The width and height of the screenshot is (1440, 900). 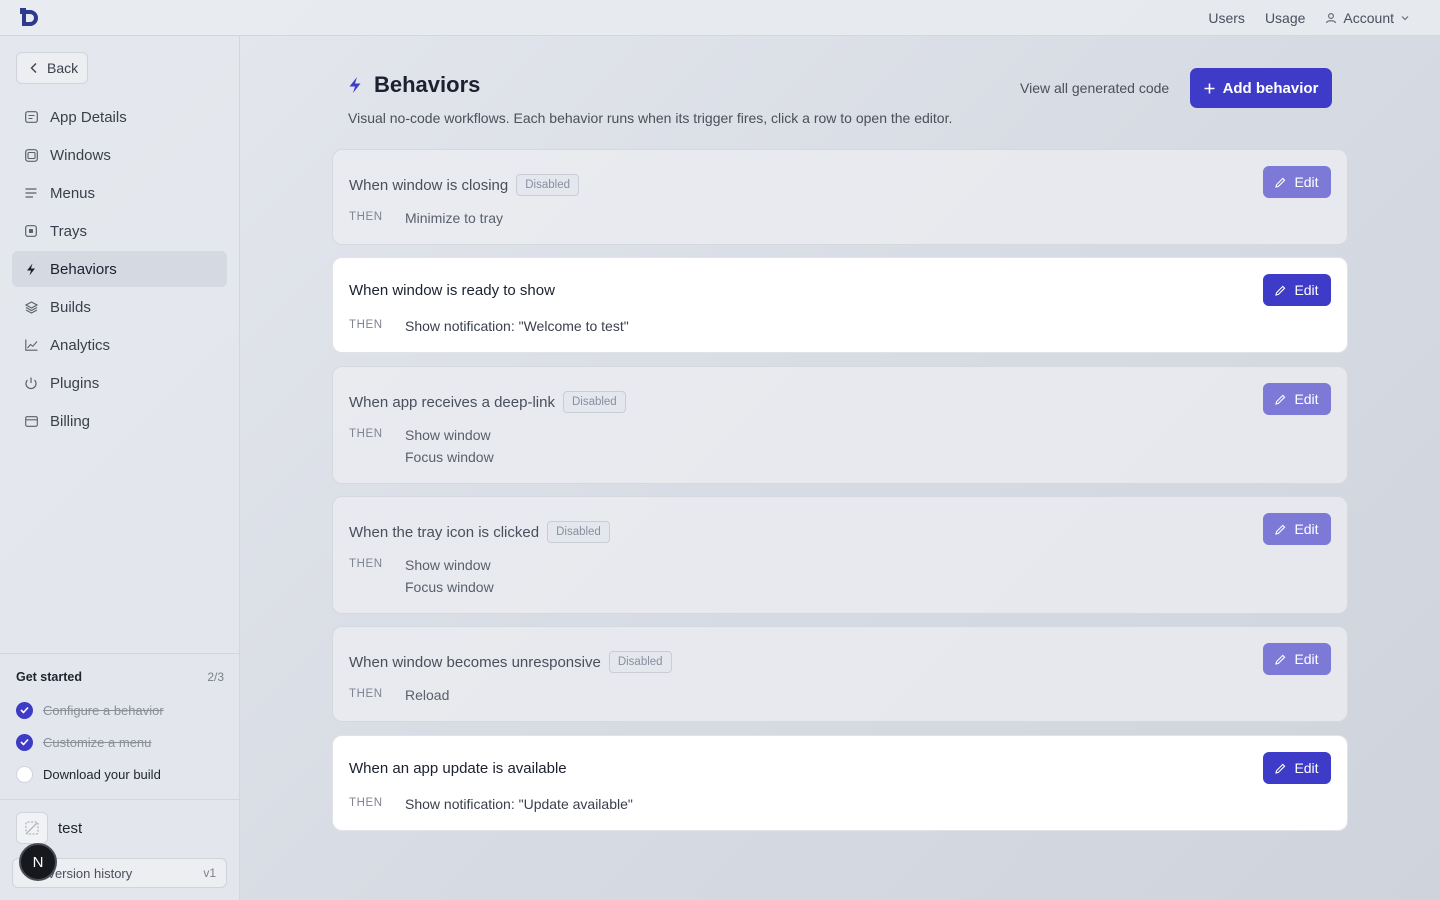 I want to click on add-behavior-button: Add behavior, so click(x=1261, y=88).